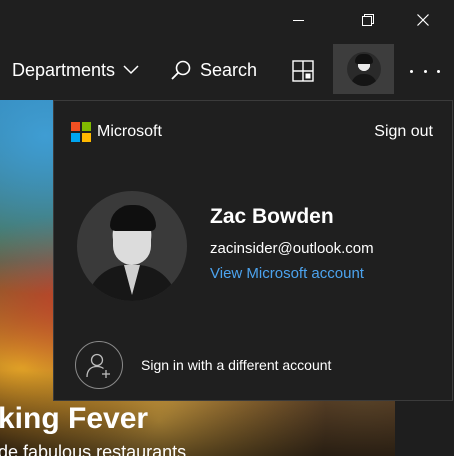 This screenshot has height=456, width=454. What do you see at coordinates (181, 70) in the screenshot?
I see `search-icon` at bounding box center [181, 70].